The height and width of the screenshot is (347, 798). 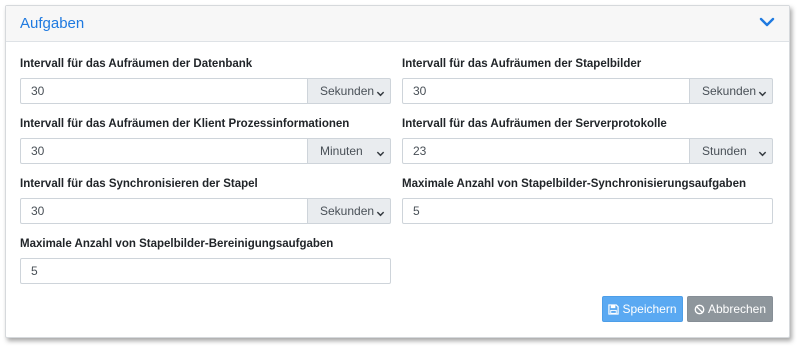 What do you see at coordinates (587, 211) in the screenshot?
I see `max-sync-tasks-input` at bounding box center [587, 211].